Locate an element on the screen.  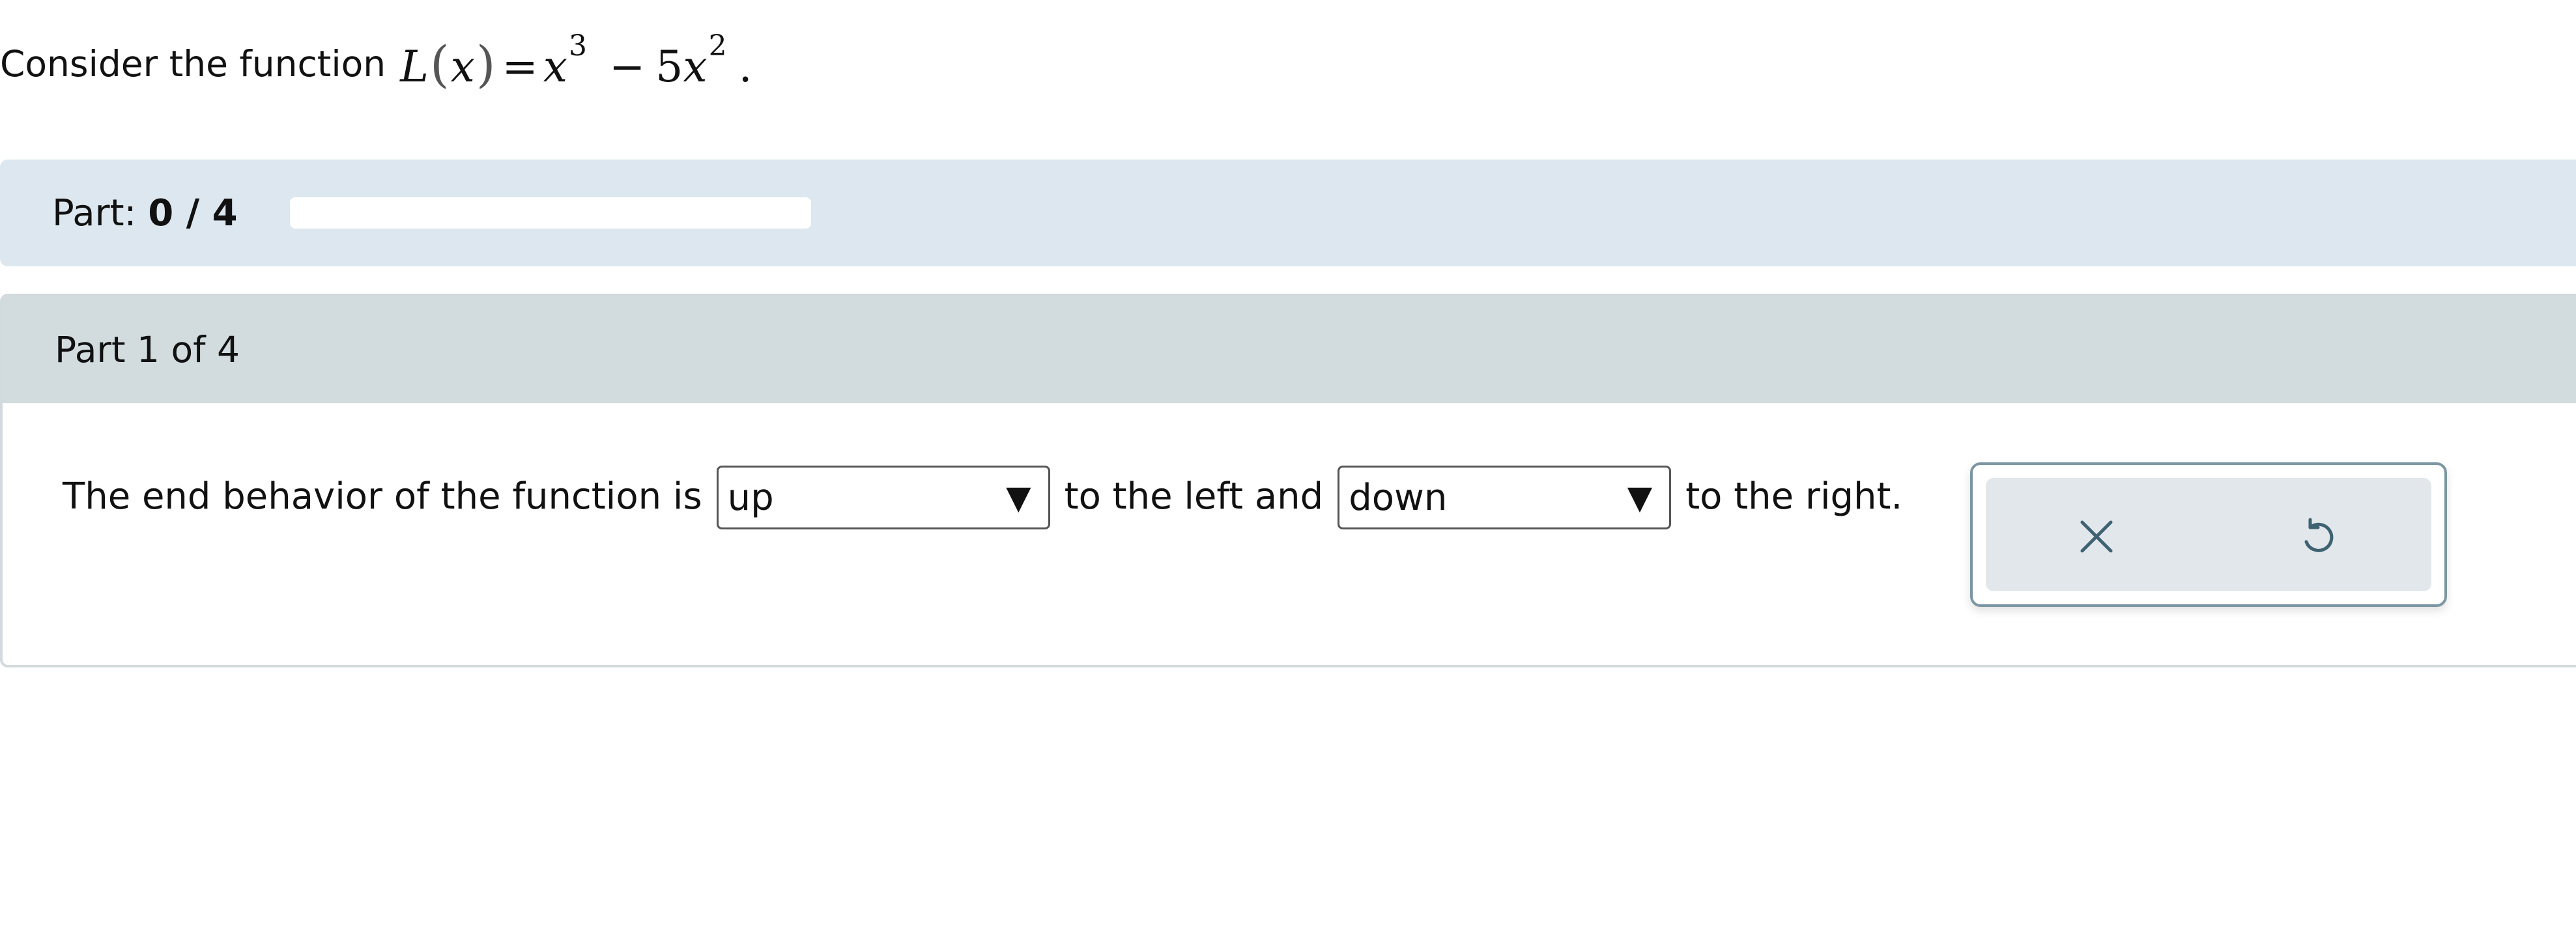
part-header: Part 1 of 4 is located at coordinates (1289, 350).